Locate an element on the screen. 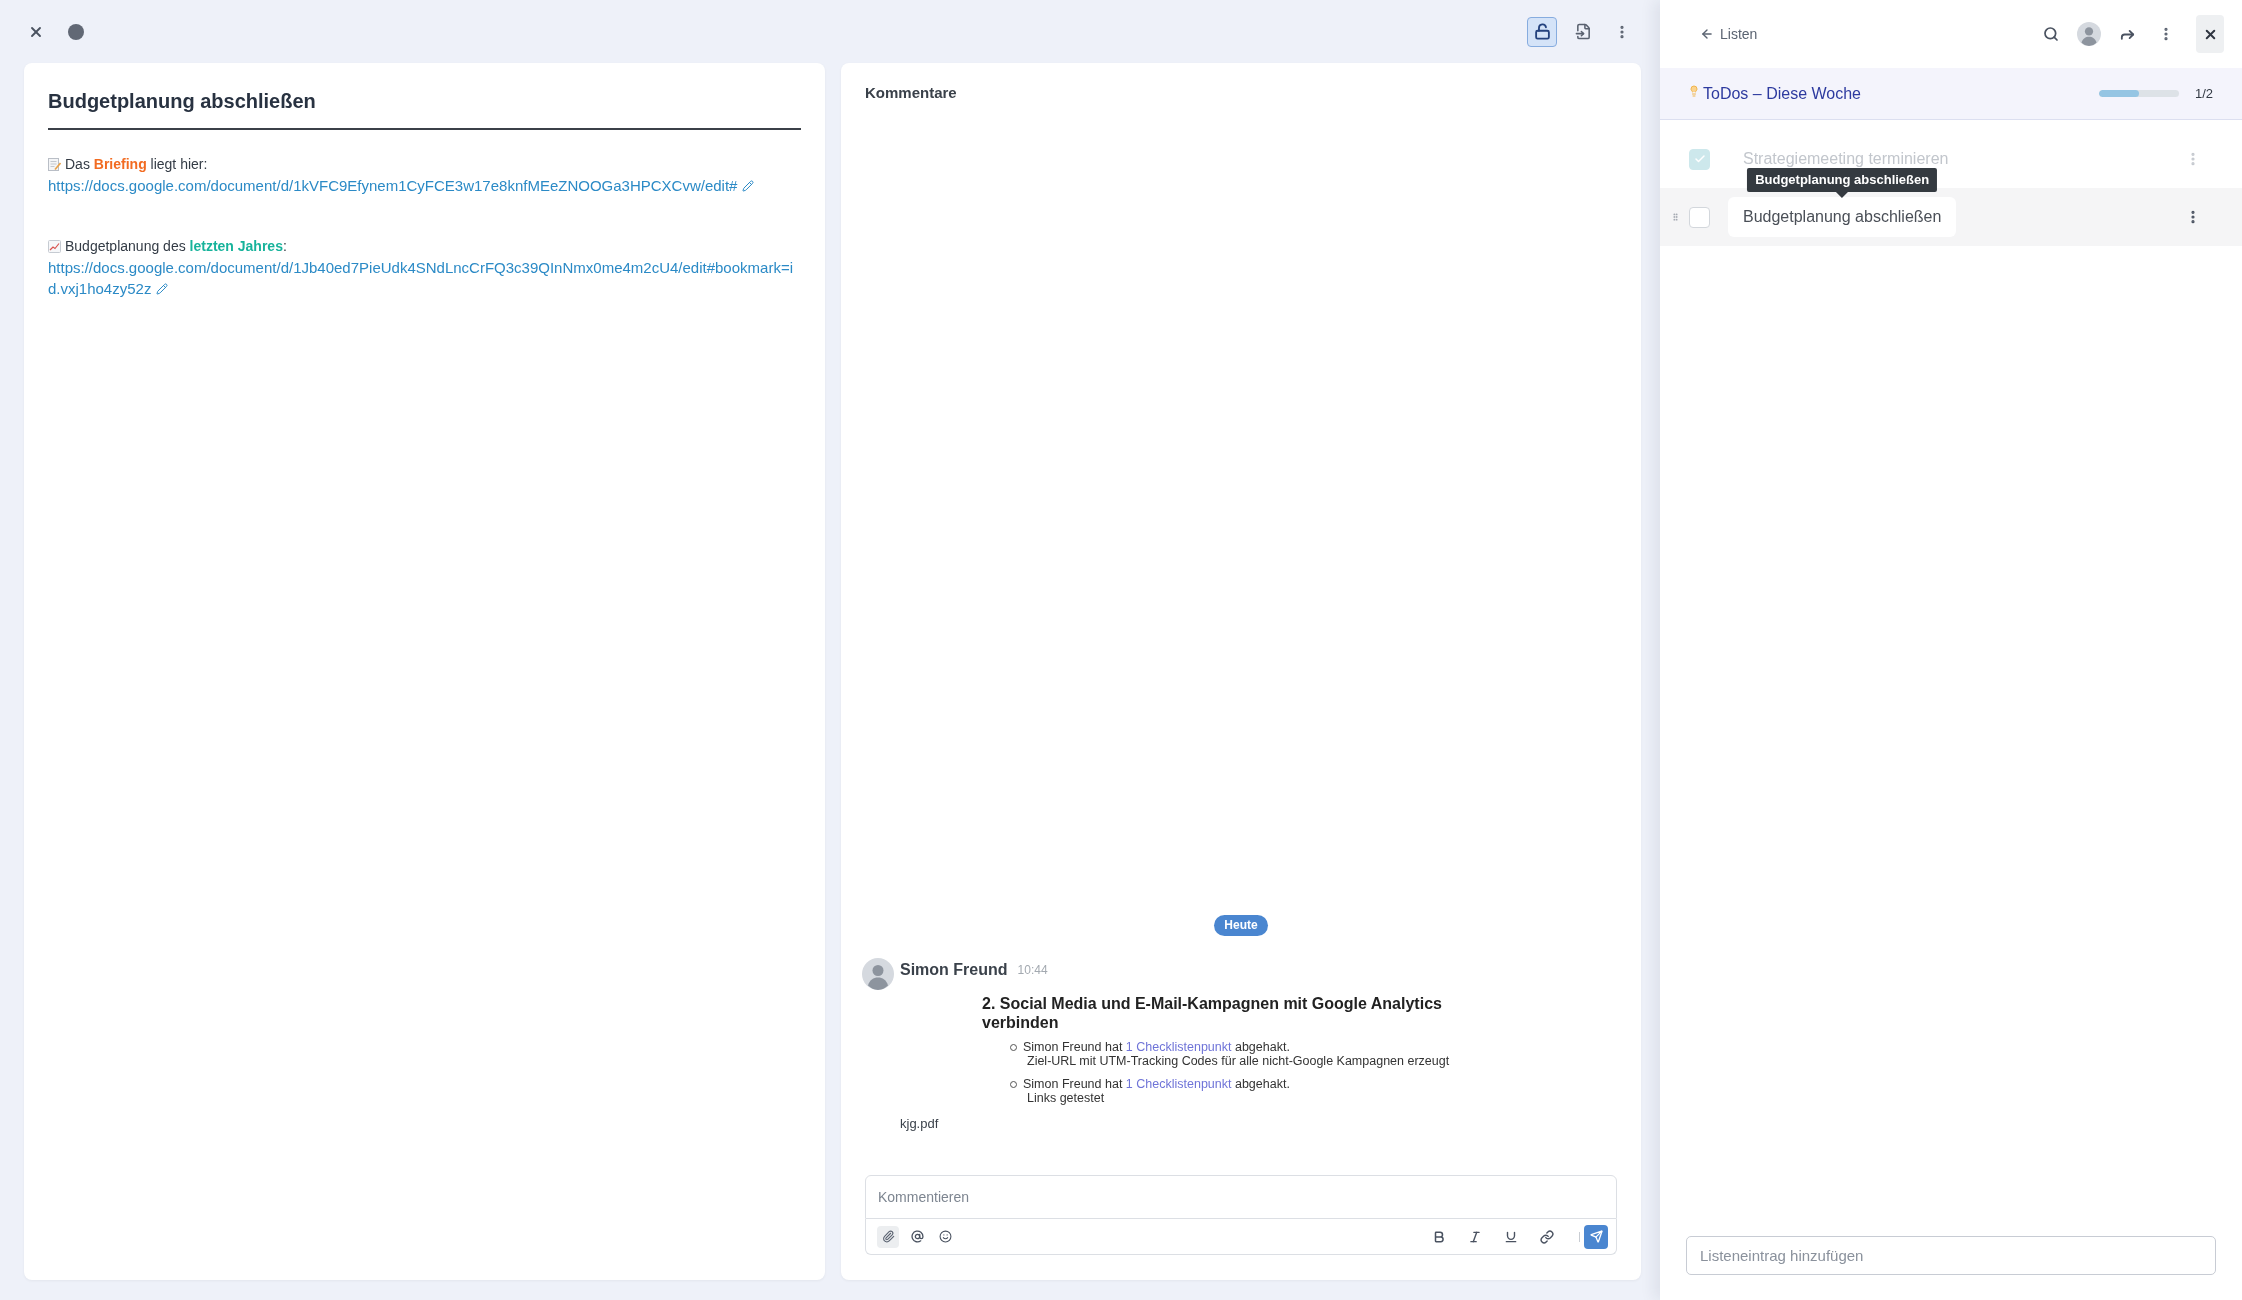 The height and width of the screenshot is (1300, 2242). paperclip-icon is located at coordinates (888, 1236).